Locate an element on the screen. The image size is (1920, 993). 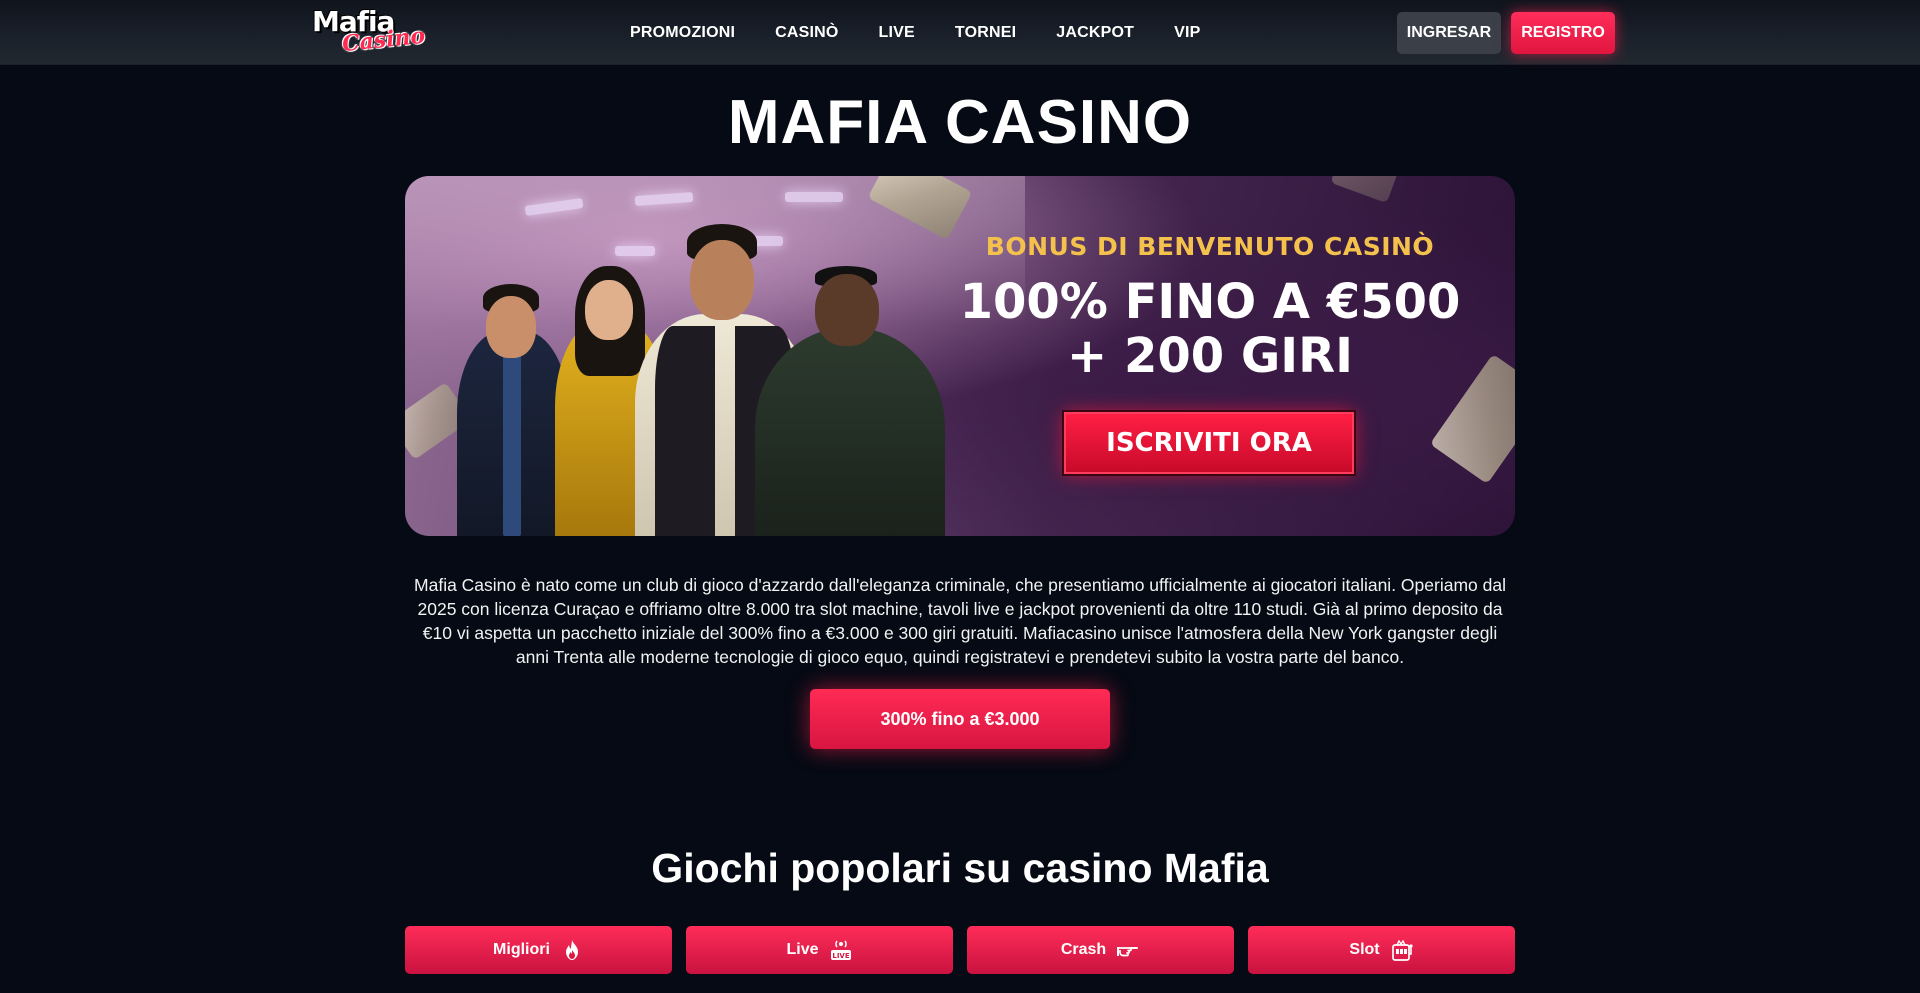
nav-item-vip: VIP is located at coordinates (1187, 33).